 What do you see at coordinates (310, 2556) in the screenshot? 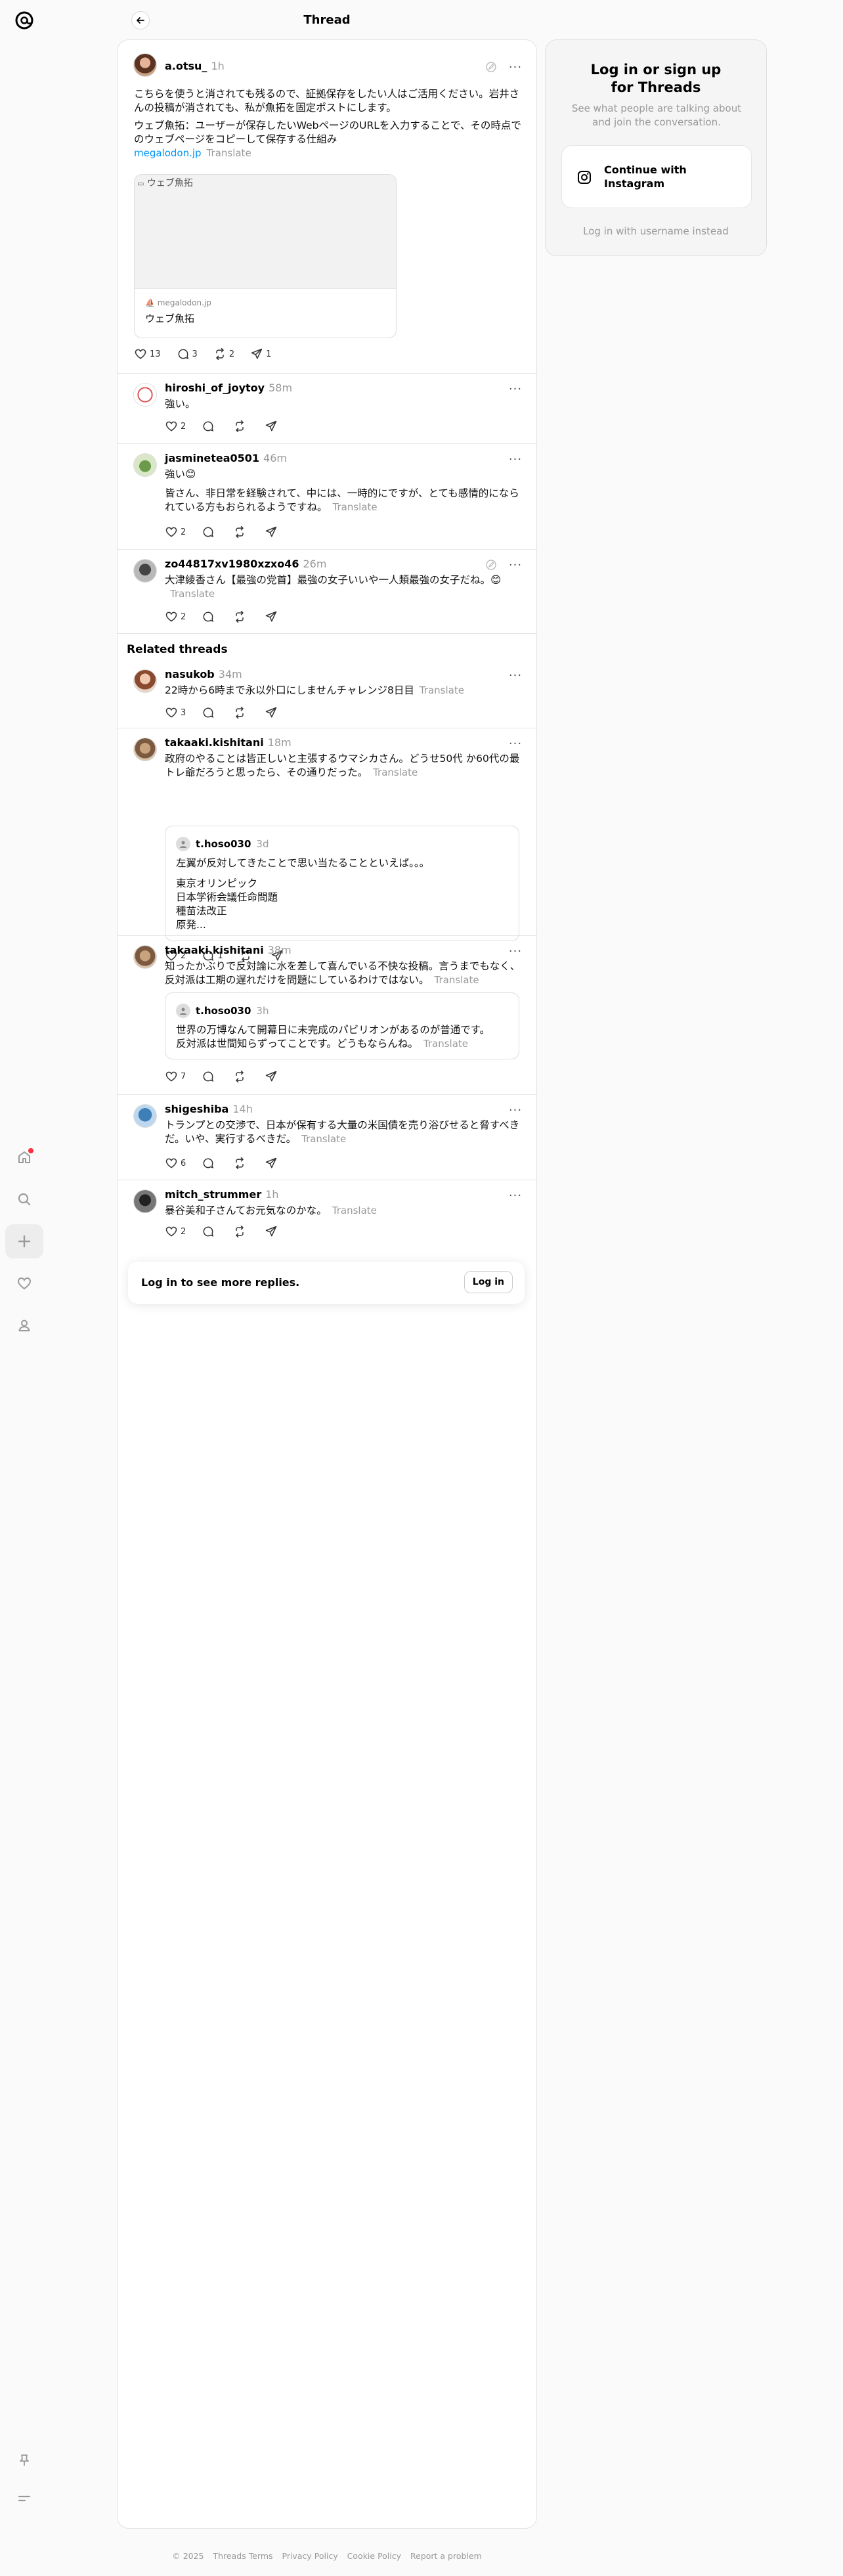
I see `footer-link-privacy: Privacy Policy` at bounding box center [310, 2556].